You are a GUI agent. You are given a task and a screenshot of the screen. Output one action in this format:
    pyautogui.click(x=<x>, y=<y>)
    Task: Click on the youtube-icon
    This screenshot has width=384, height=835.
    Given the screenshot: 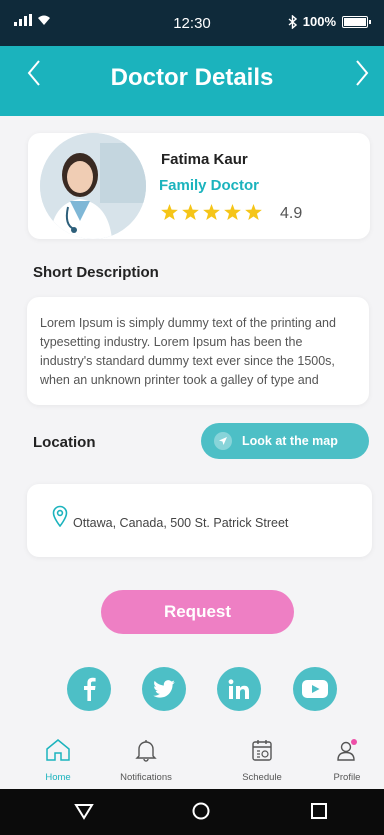 What is the action you would take?
    pyautogui.click(x=315, y=689)
    